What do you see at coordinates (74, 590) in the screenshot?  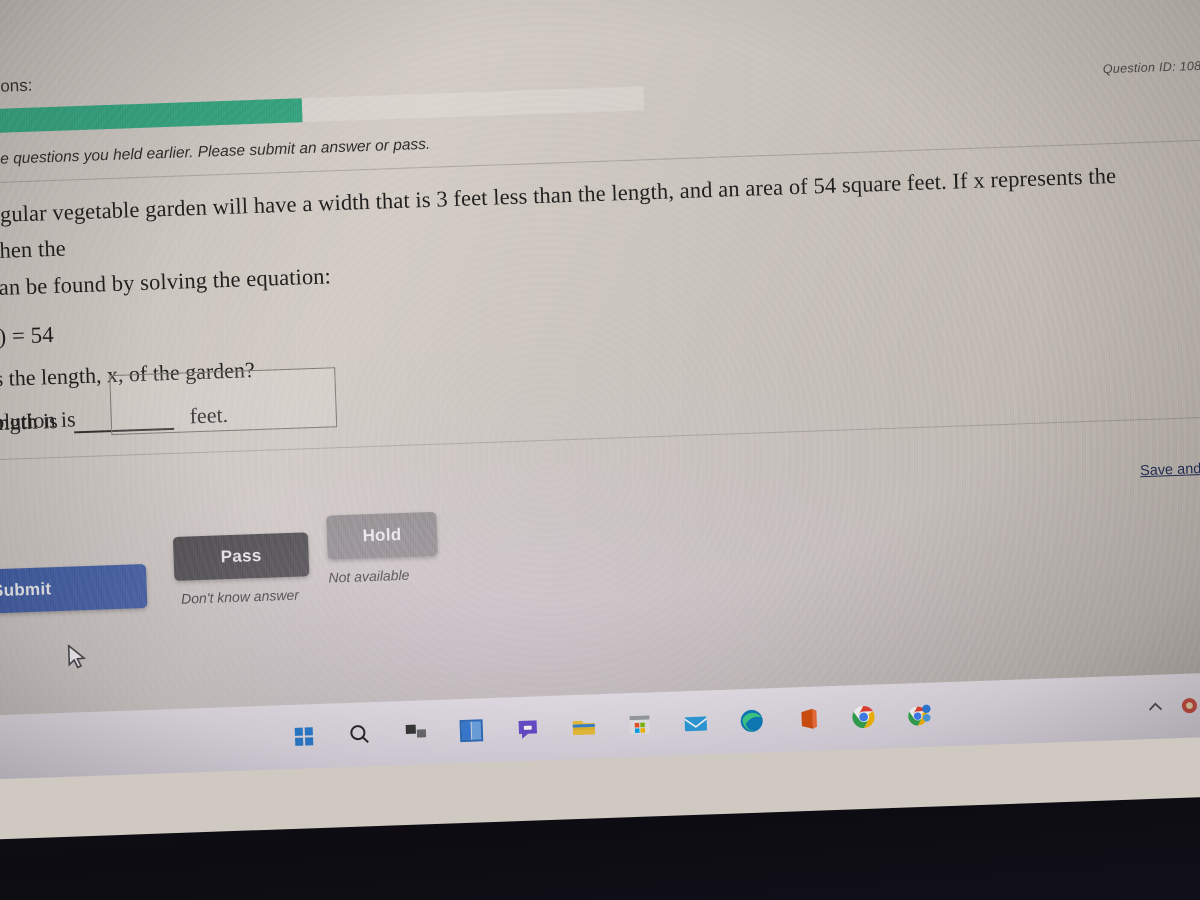 I see `submit-button: Submit` at bounding box center [74, 590].